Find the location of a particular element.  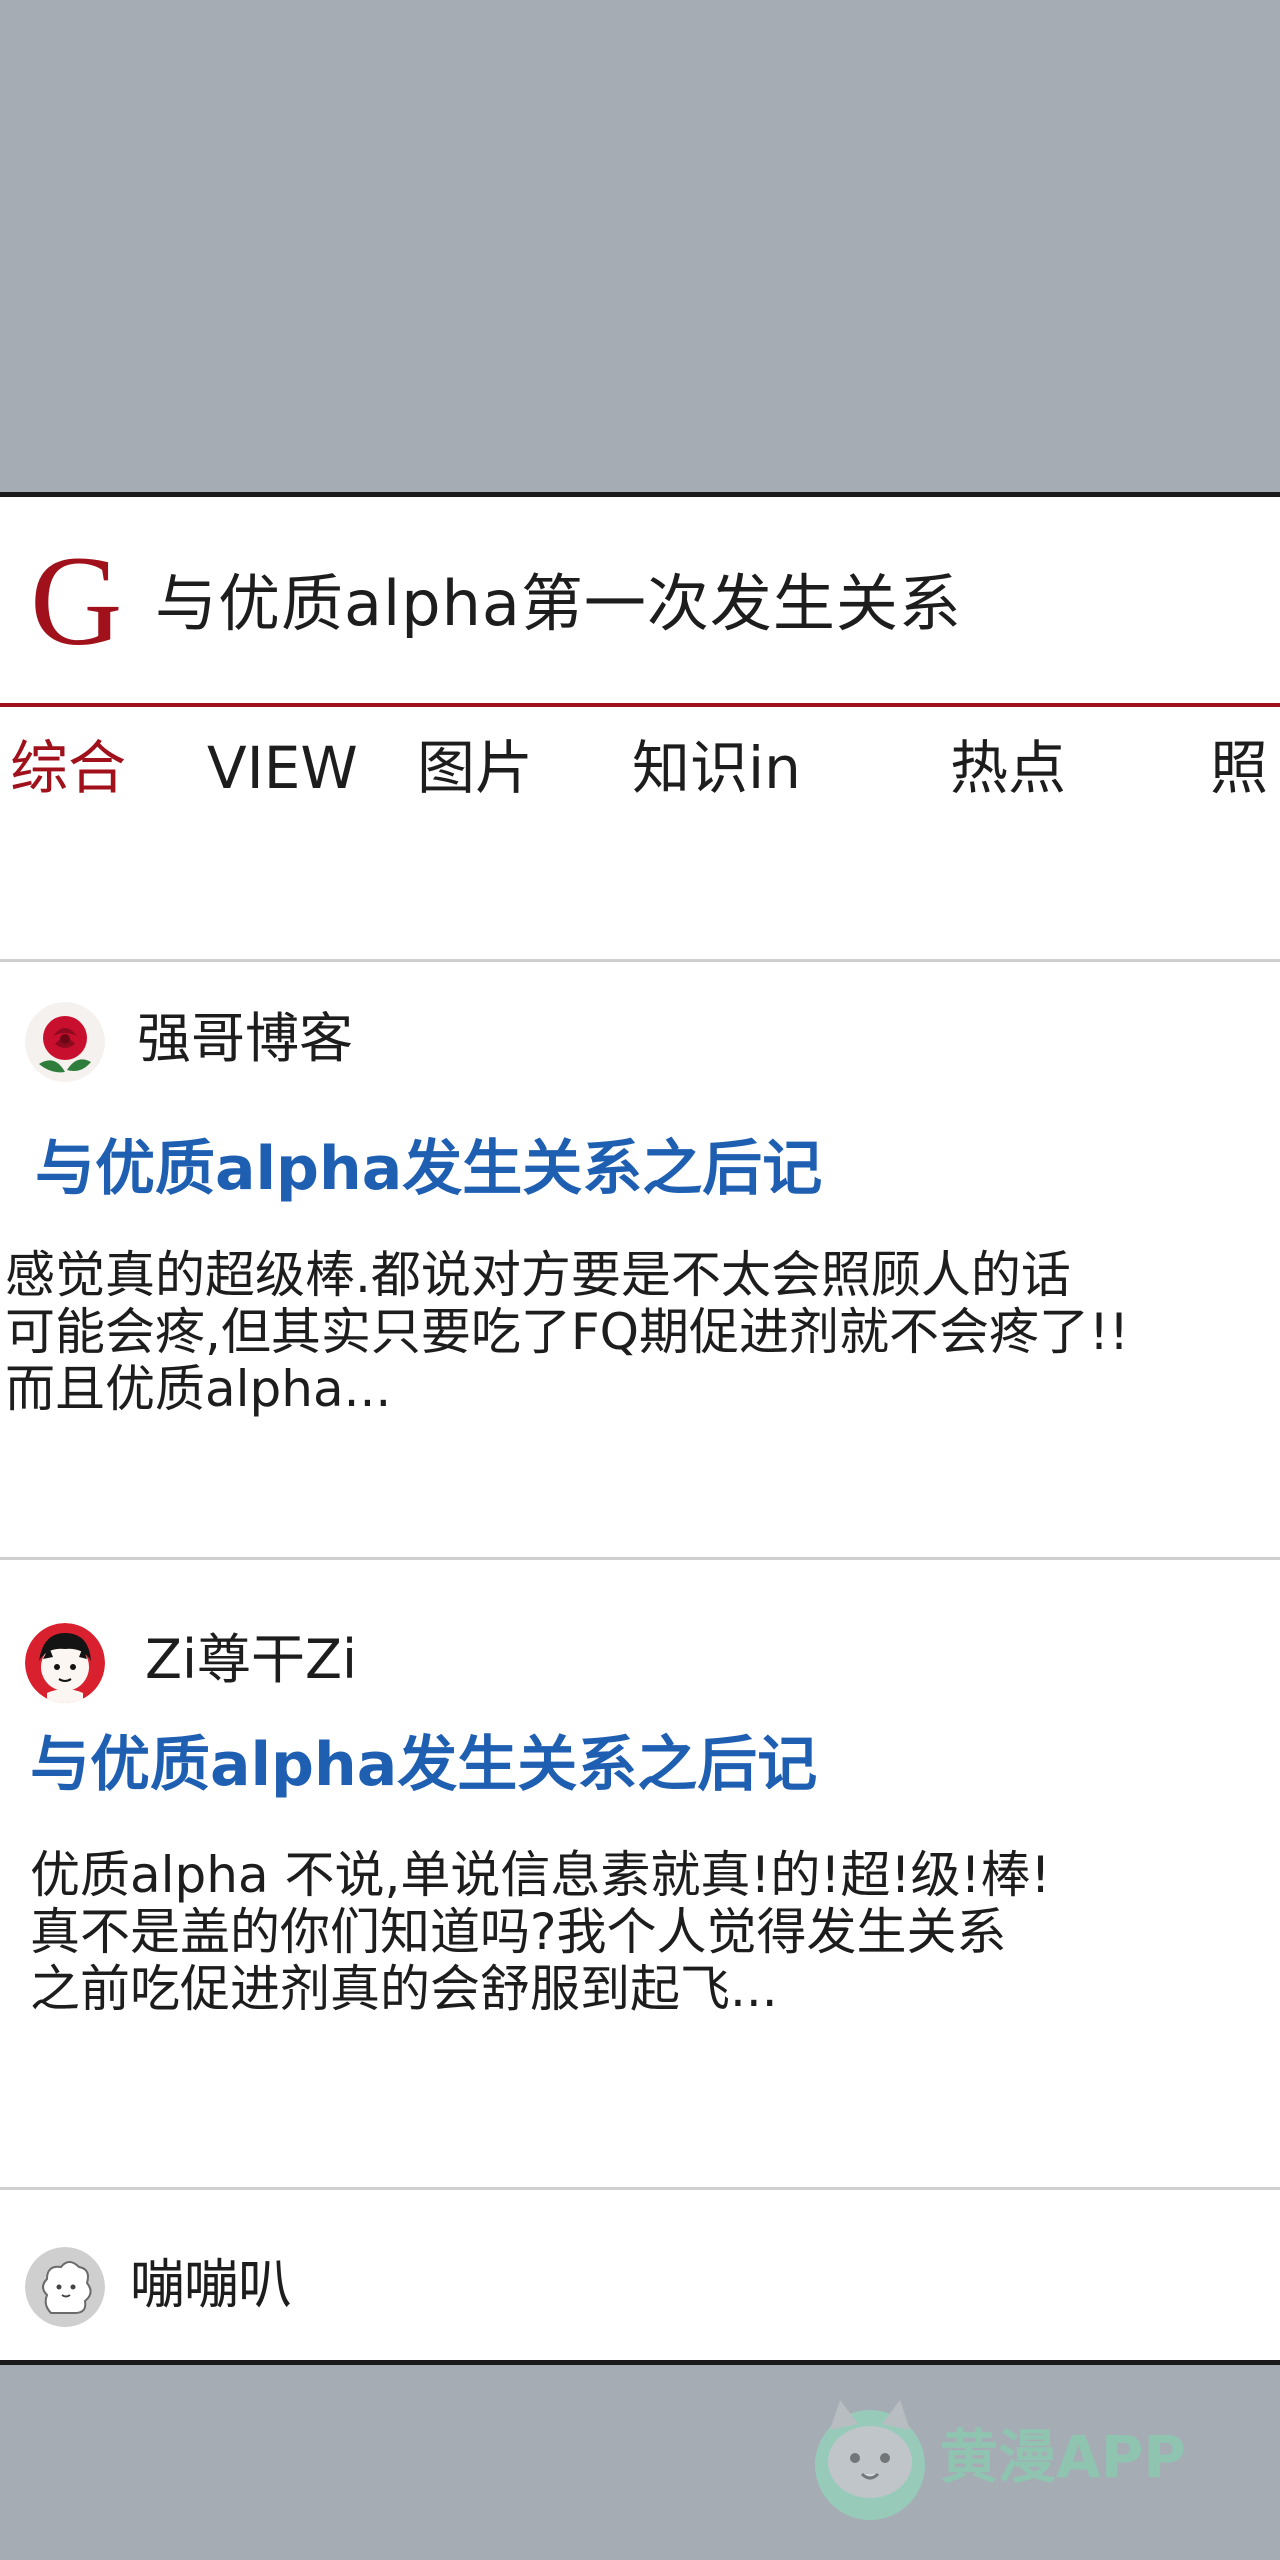

snippet-line: 可能会疼,但其实只要吃了FQ期促进剂就不会疼了!! is located at coordinates (567, 1332).